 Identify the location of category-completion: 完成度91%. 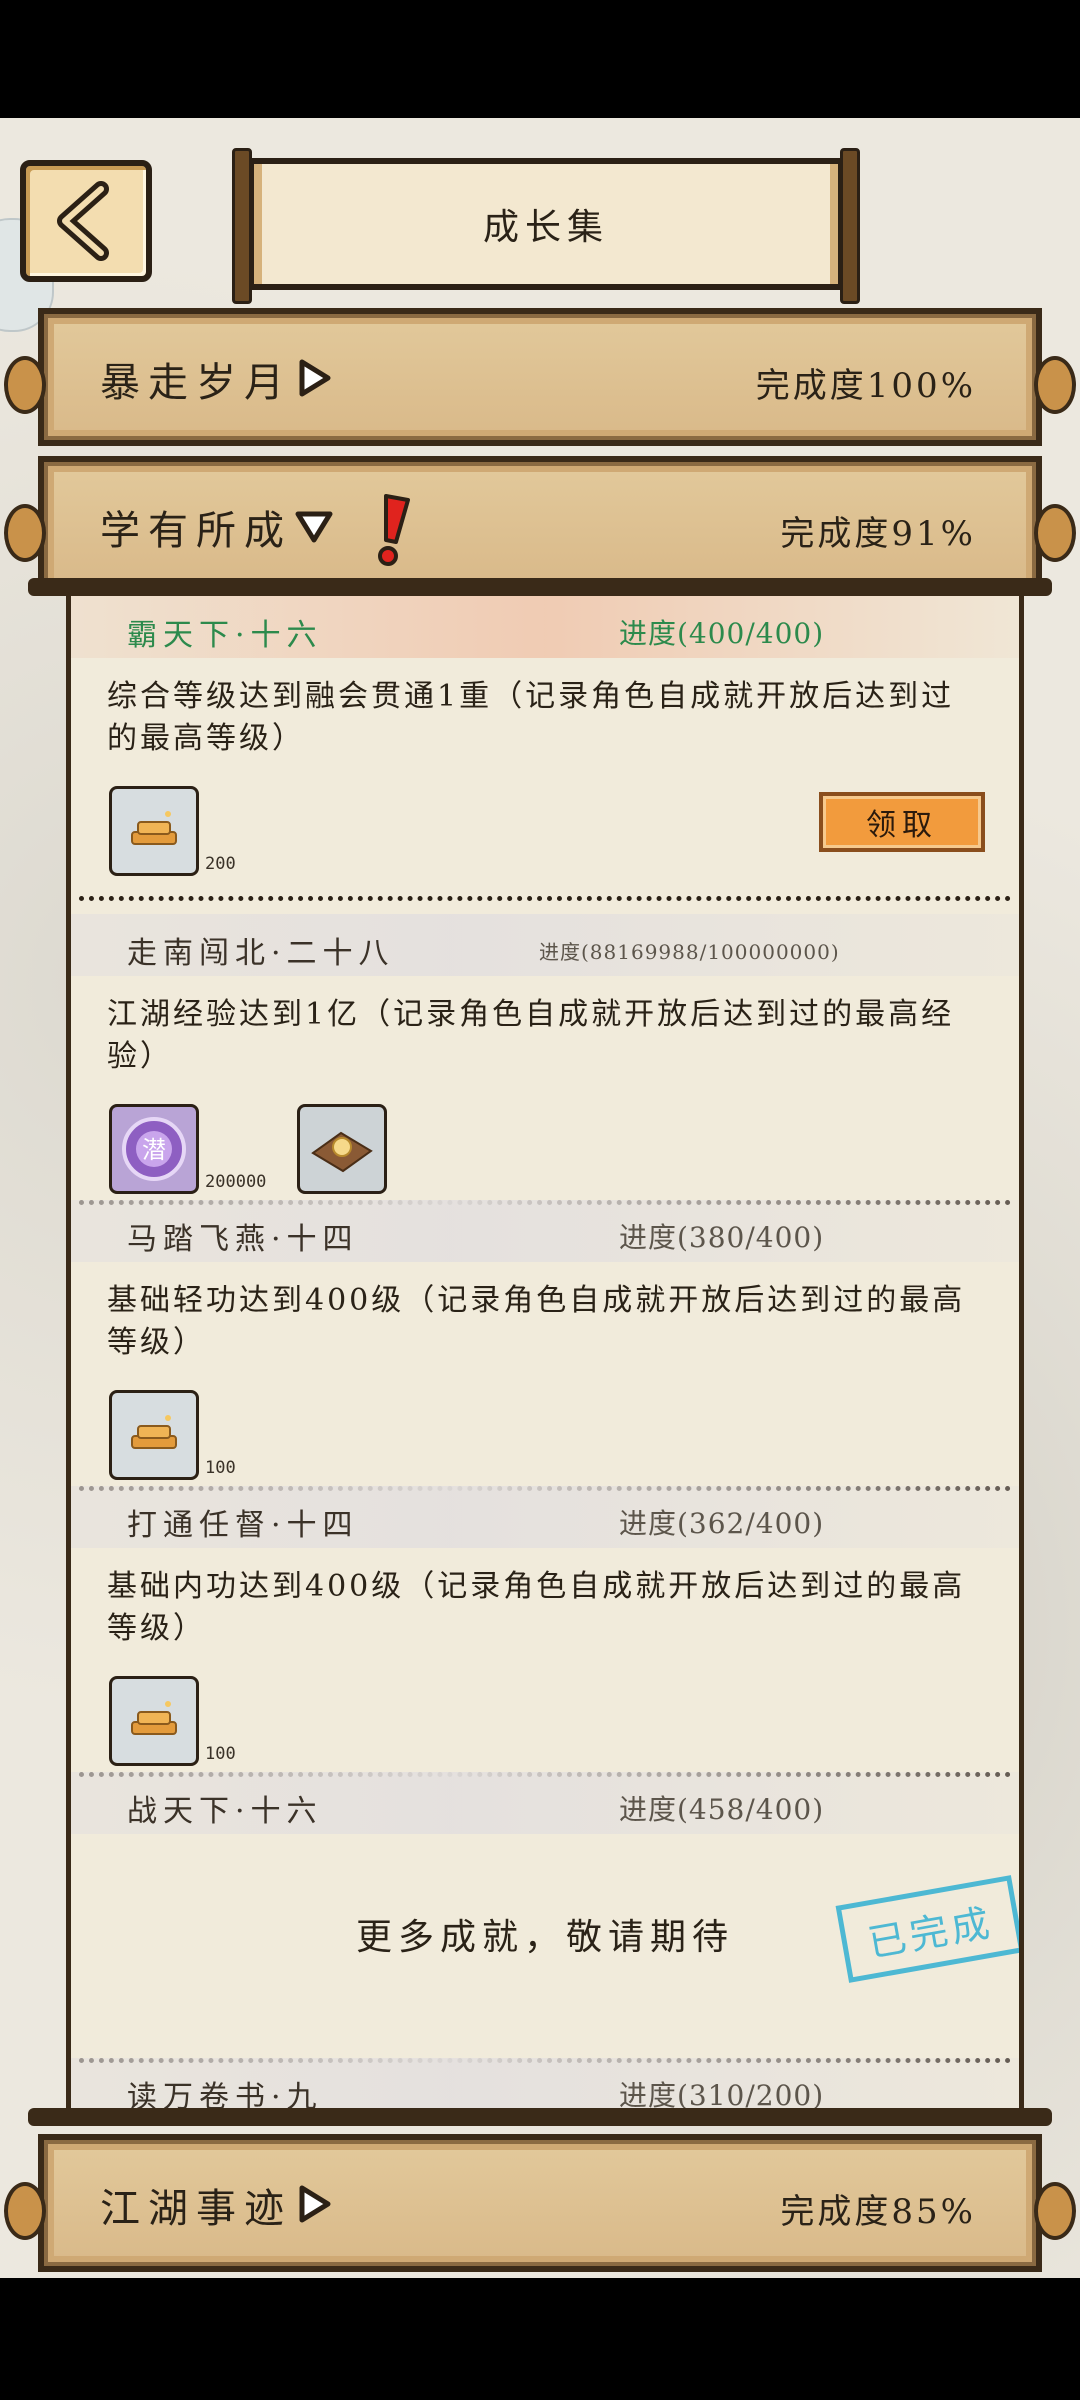
(878, 534).